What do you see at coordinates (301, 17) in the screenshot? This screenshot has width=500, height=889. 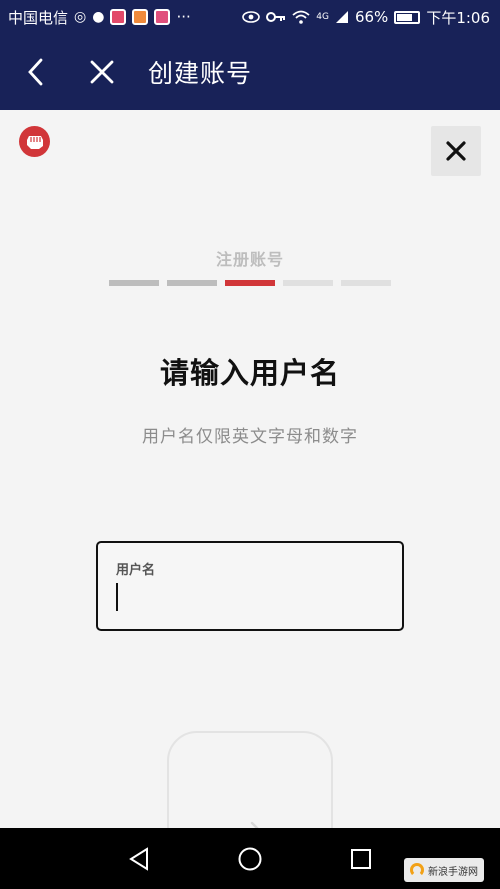 I see `wifi-icon` at bounding box center [301, 17].